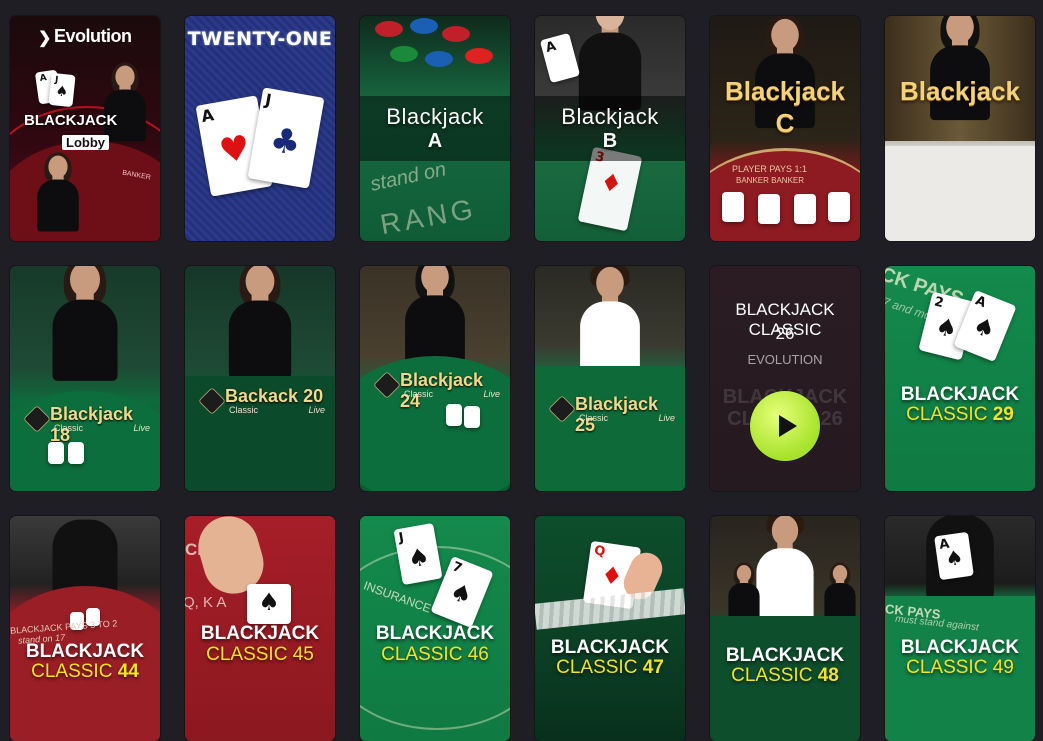 This screenshot has width=1043, height=741. I want to click on card-jack-spades: J ♠, so click(418, 554).